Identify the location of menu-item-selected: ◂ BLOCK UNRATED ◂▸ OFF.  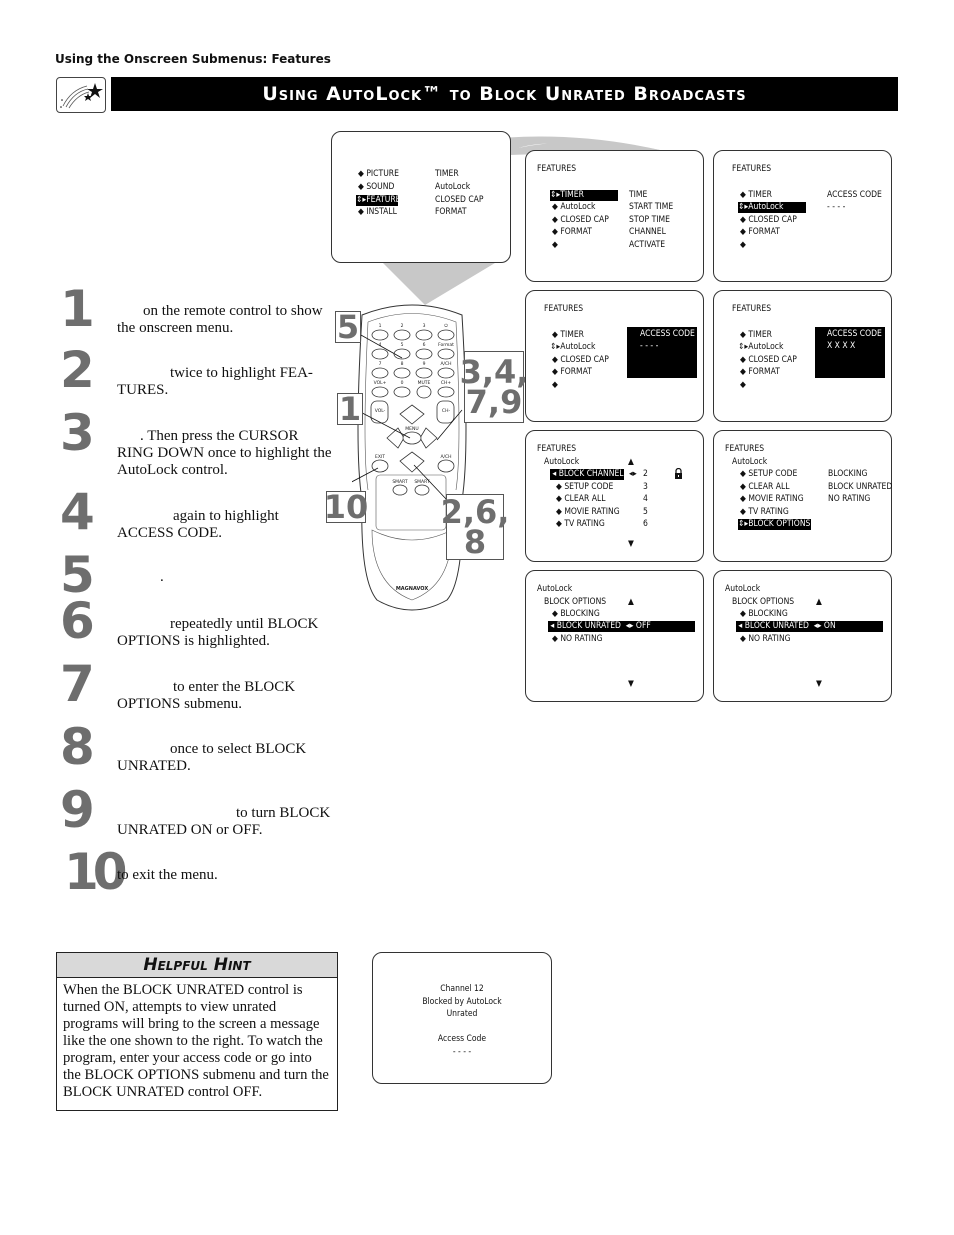
(621, 626).